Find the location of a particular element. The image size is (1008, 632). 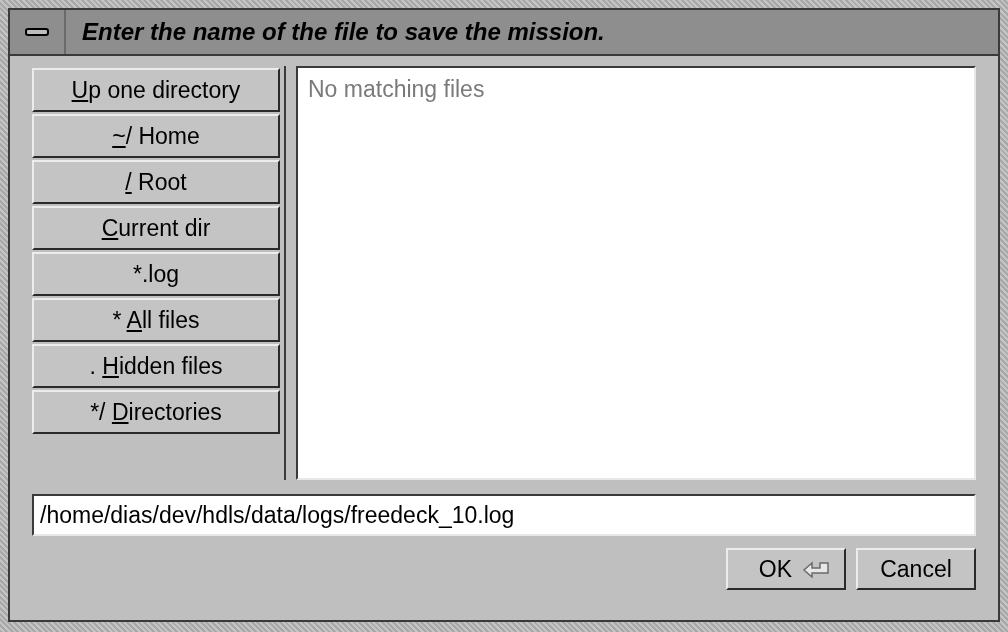

shortcut-button: ~/ Home is located at coordinates (156, 136).